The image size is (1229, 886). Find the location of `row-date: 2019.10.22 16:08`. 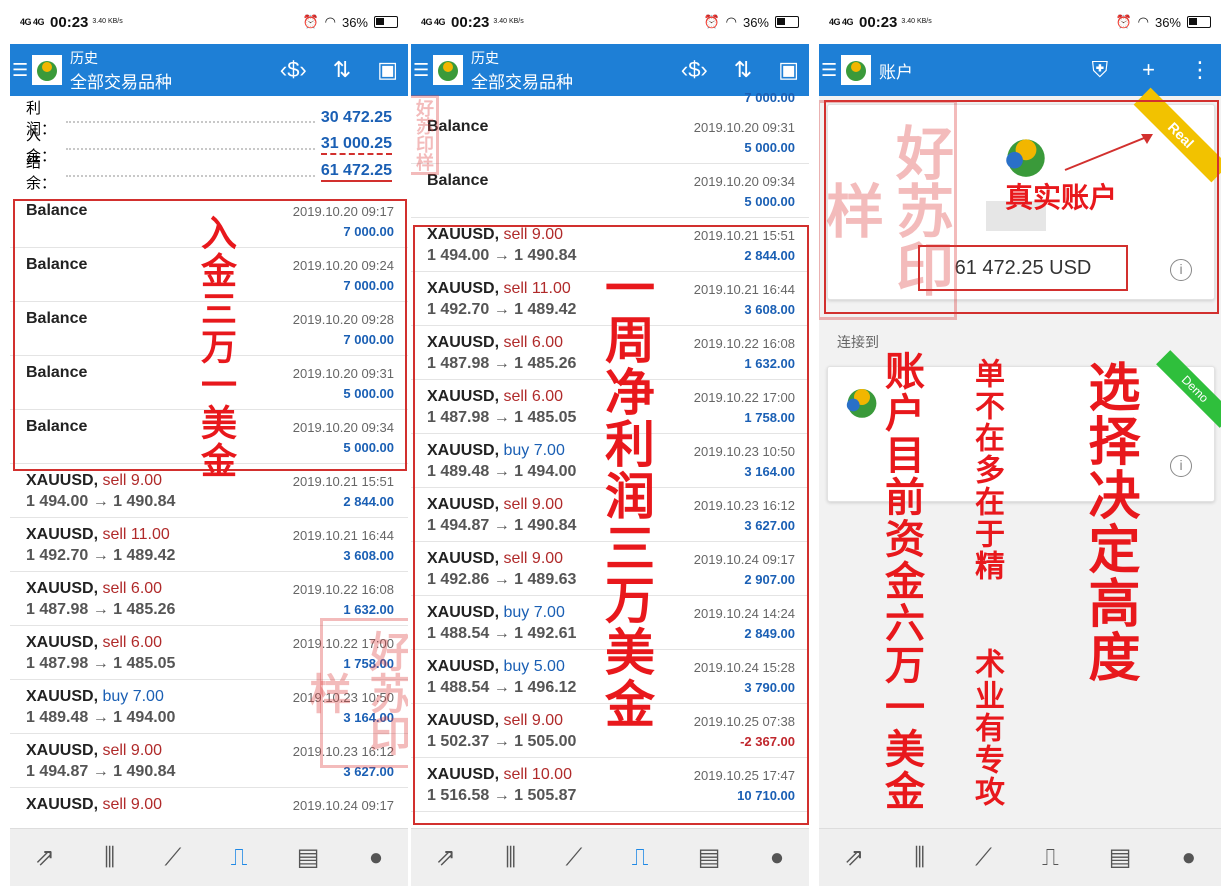

row-date: 2019.10.22 16:08 is located at coordinates (343, 589).